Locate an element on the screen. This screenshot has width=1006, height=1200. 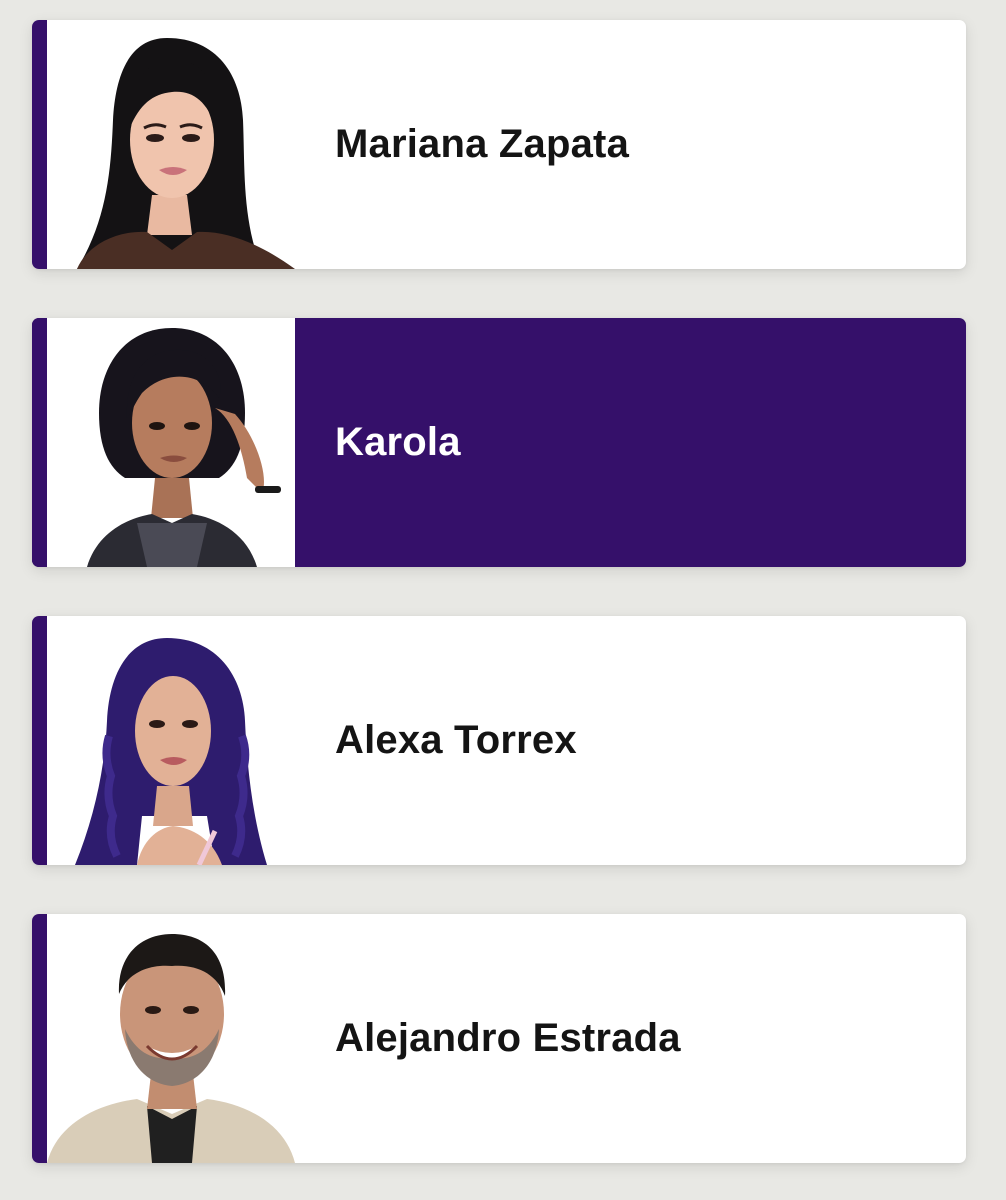
portrait-man-dark-hair-beard-icon is located at coordinates (171, 1048).